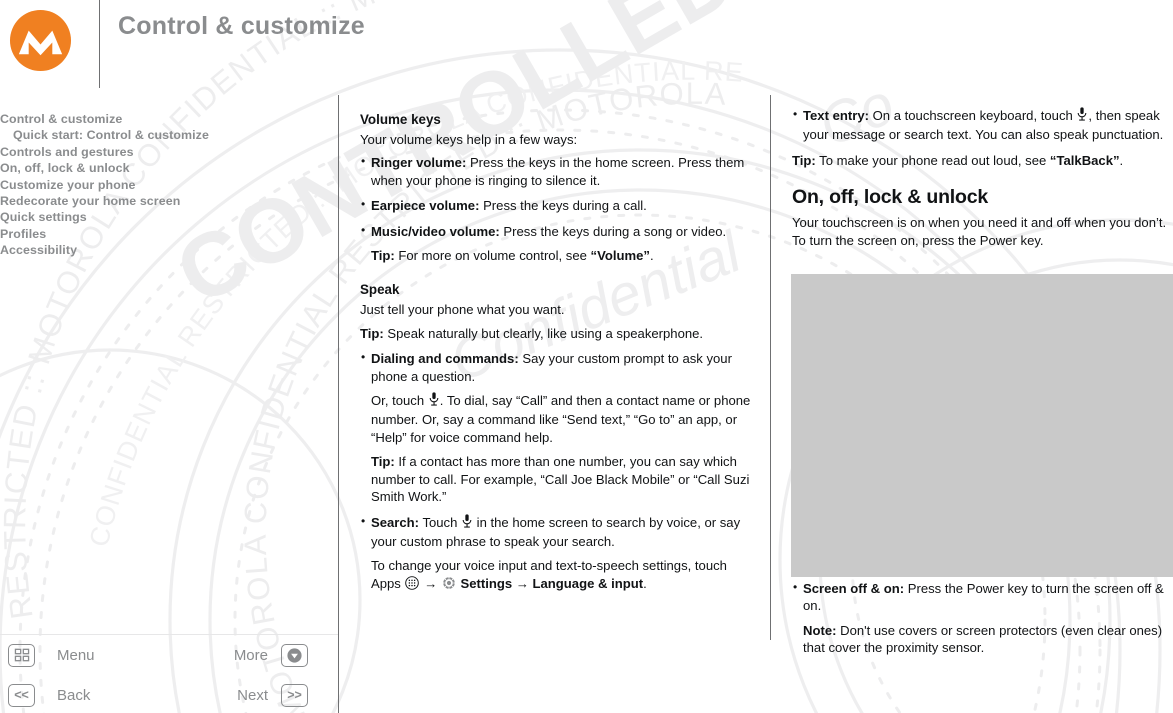 This screenshot has height=713, width=1173. Describe the element at coordinates (836, 115) in the screenshot. I see `term-text-entry: Text entry:` at that location.